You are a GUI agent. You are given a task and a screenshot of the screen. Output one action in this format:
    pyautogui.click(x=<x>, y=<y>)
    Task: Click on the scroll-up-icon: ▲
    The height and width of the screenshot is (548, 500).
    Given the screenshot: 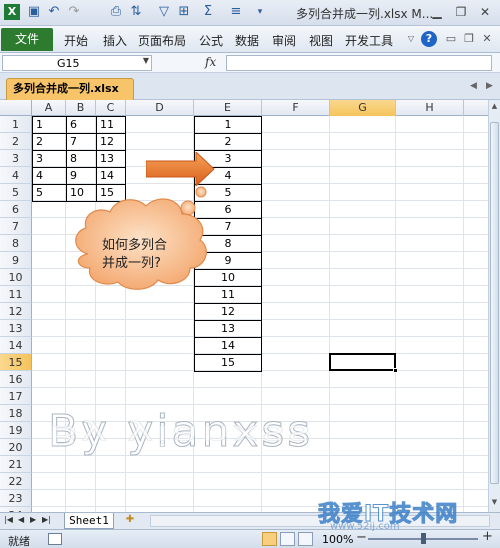 What is the action you would take?
    pyautogui.click(x=494, y=106)
    